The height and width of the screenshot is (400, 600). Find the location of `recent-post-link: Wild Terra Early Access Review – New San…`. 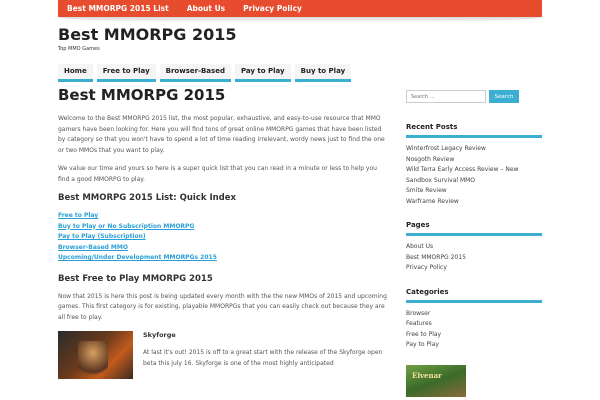

recent-post-link: Wild Terra Early Access Review – New San… is located at coordinates (474, 175).